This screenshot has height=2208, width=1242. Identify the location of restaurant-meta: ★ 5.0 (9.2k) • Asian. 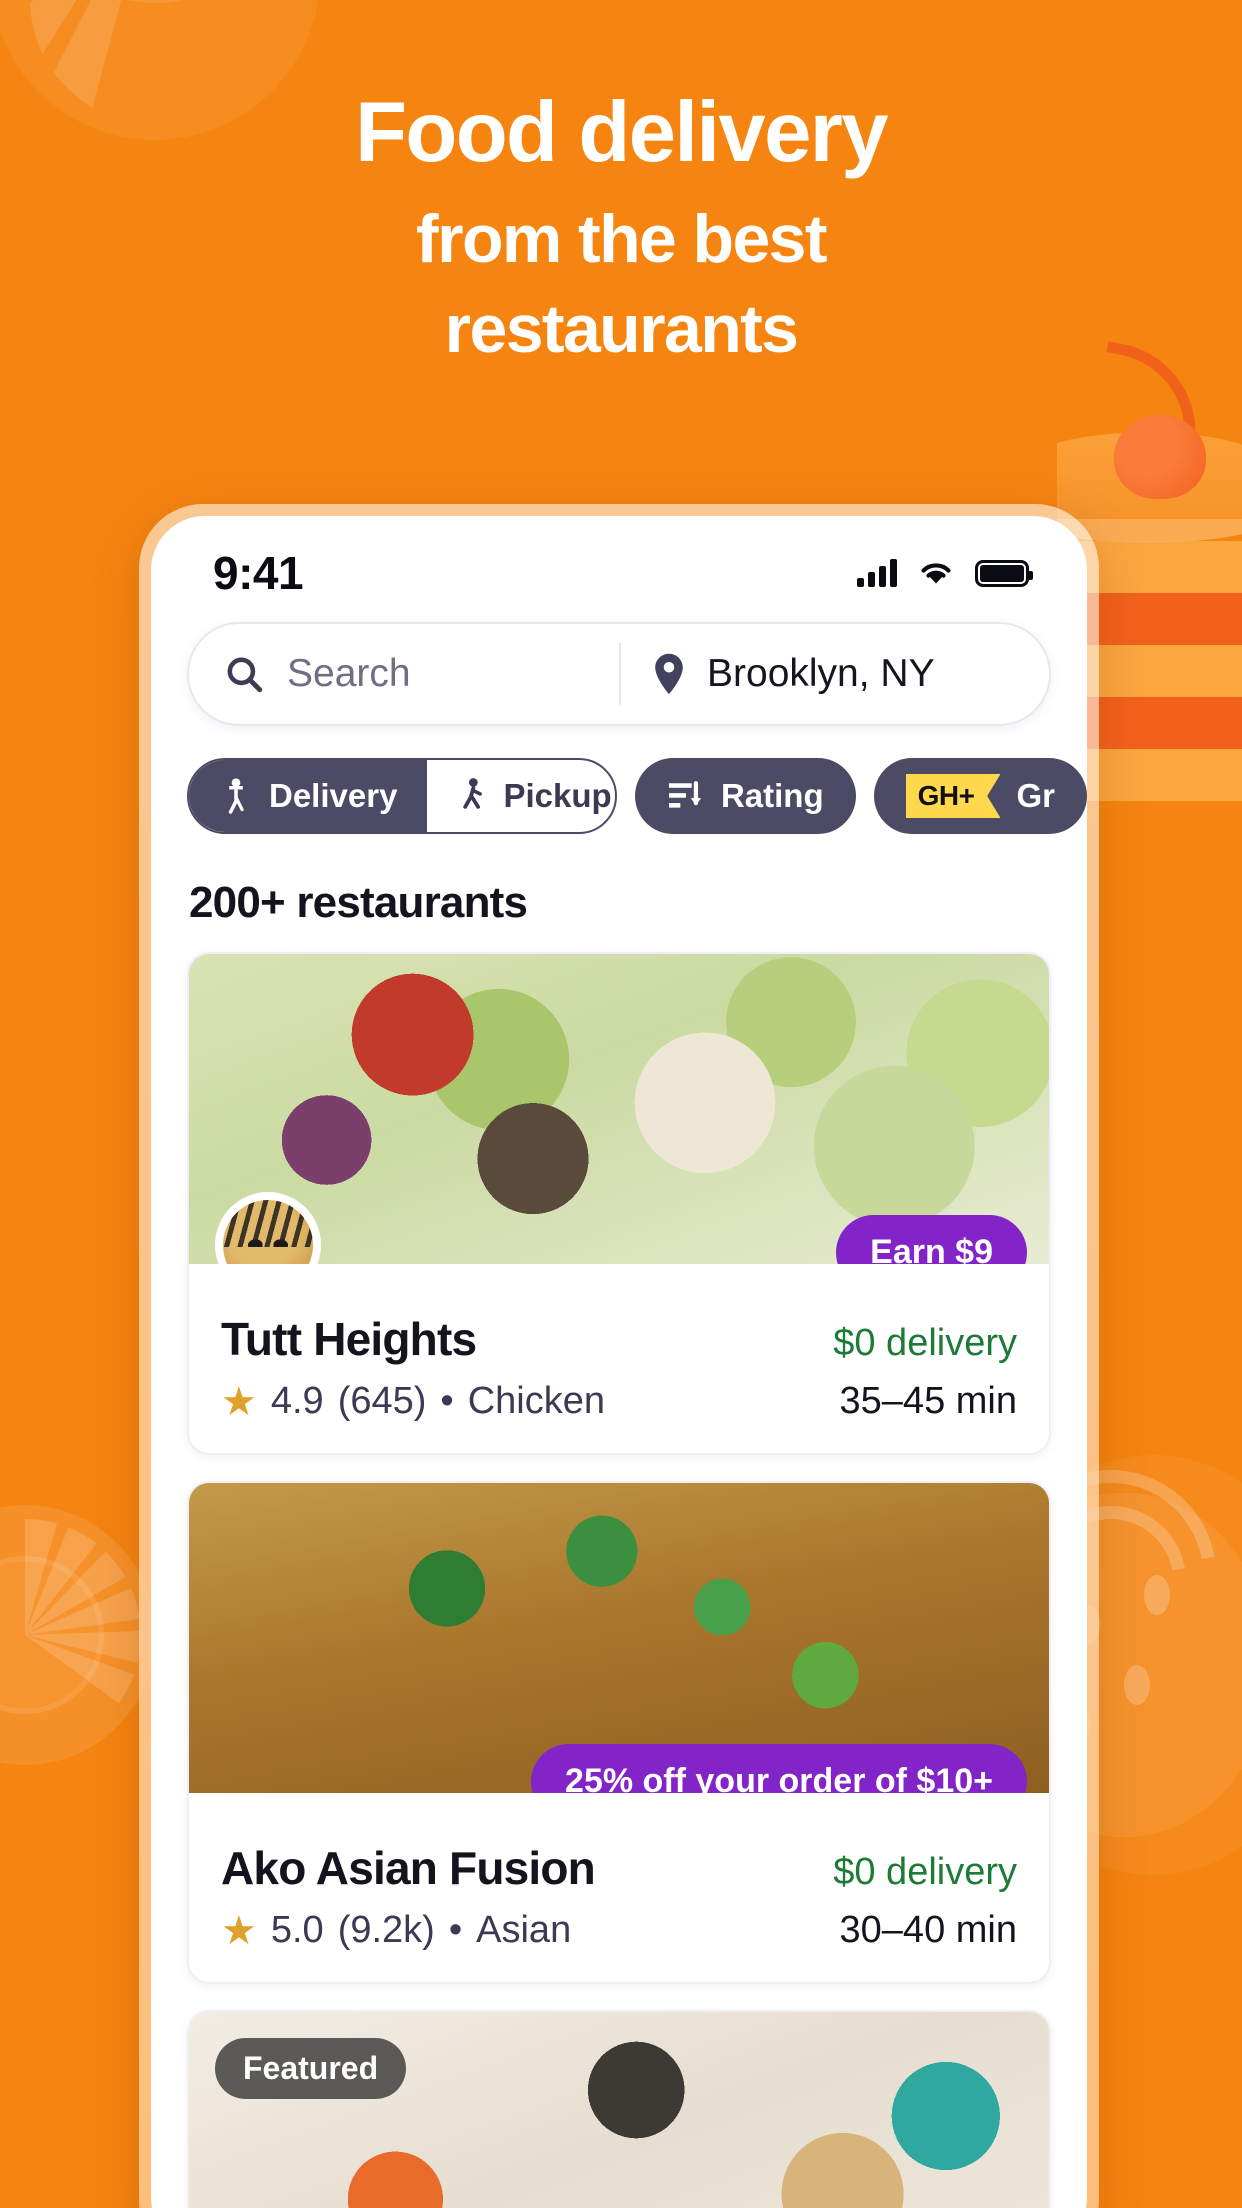
(396, 1930).